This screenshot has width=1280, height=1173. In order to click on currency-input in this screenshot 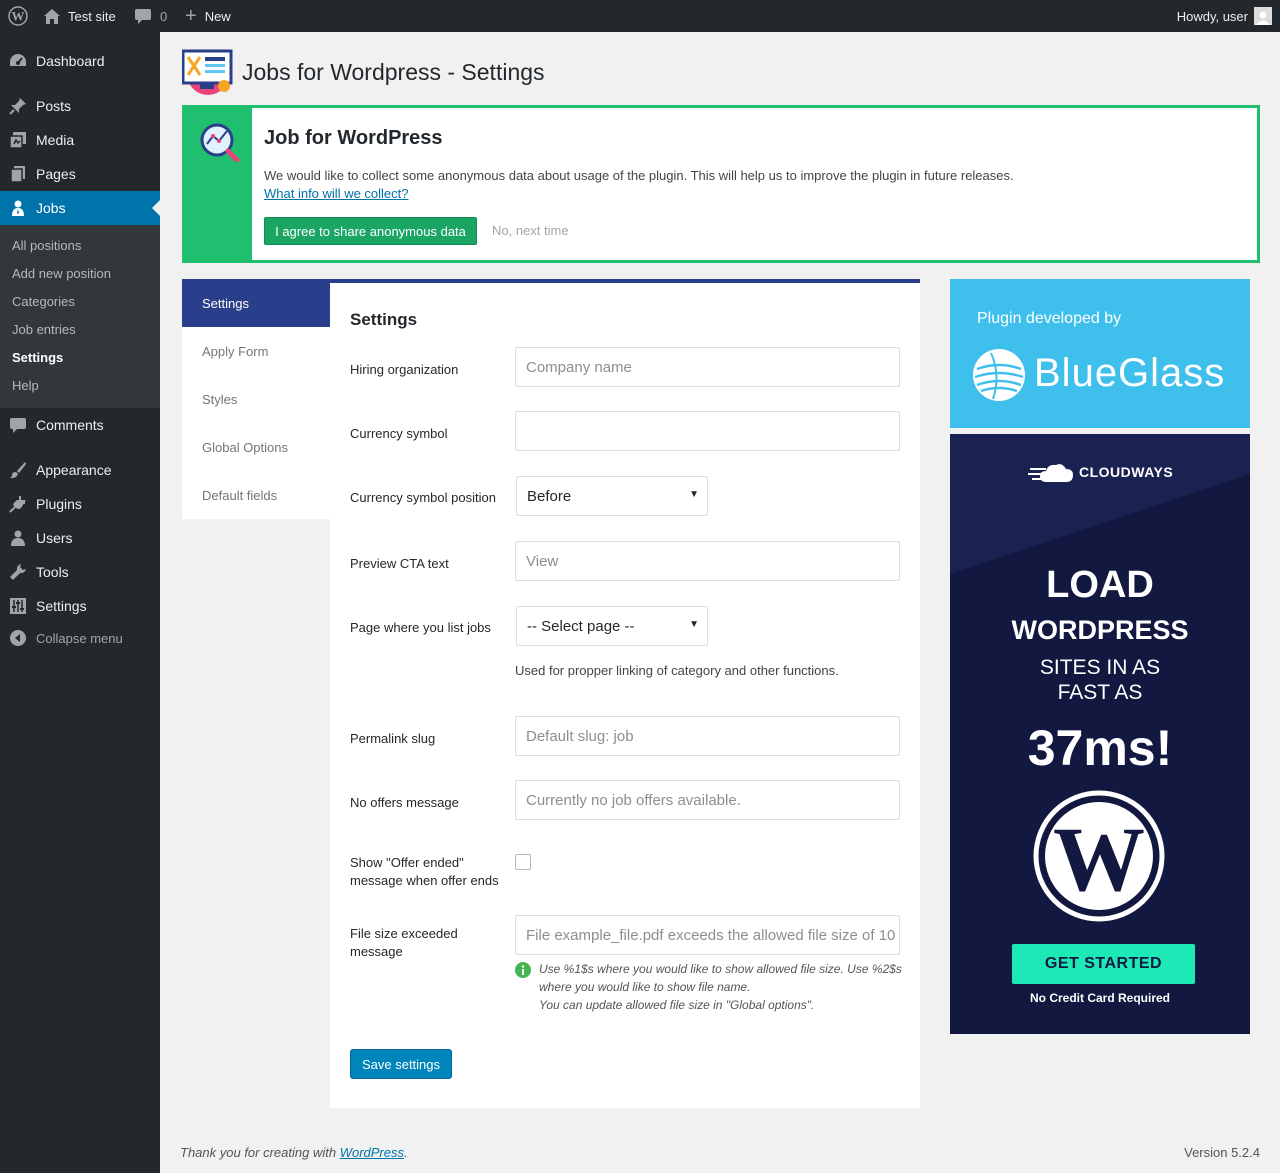, I will do `click(707, 431)`.